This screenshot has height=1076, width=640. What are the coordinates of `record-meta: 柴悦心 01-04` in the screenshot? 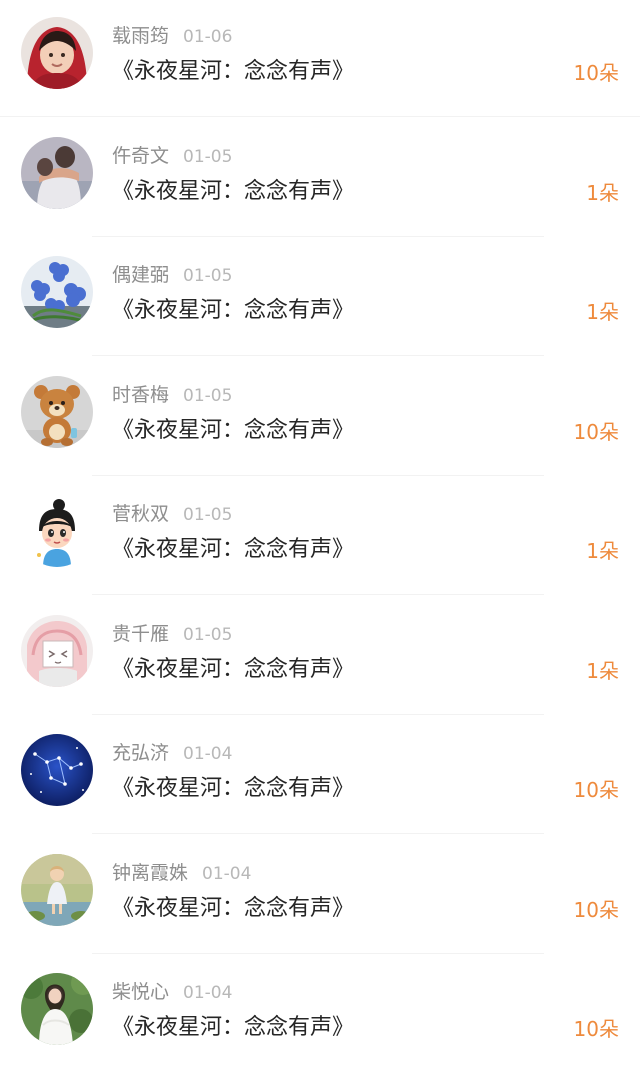 It's located at (172, 992).